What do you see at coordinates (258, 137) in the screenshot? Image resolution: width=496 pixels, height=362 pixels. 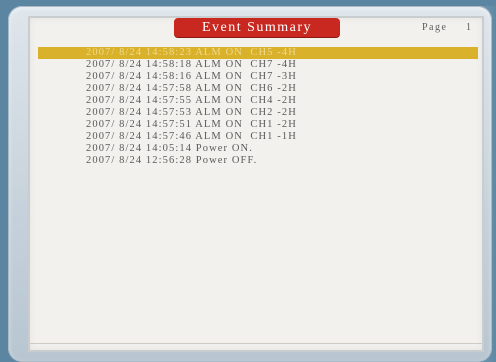 I see `event-row: 2007/ 8/24 14:57:46 ALM ON CH1 -1H` at bounding box center [258, 137].